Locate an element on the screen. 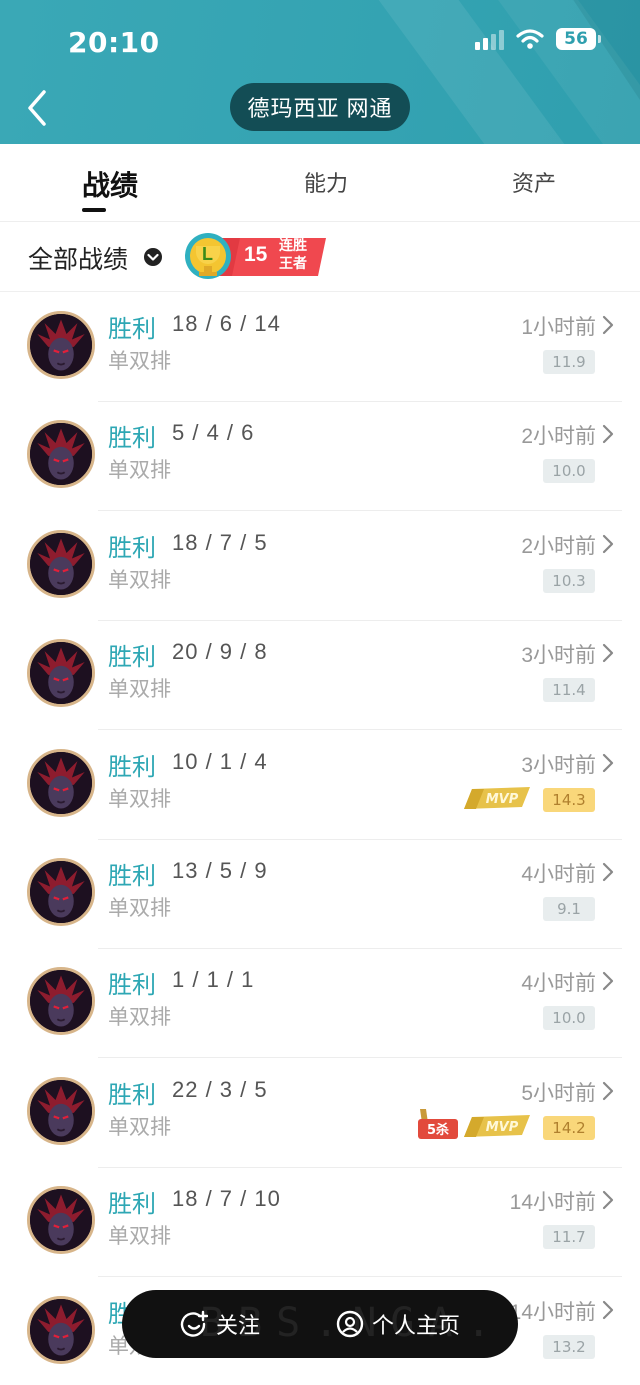  match-row: 胜利 13 / 5 / 9 单双排 4小时前 9.1 is located at coordinates (320, 894).